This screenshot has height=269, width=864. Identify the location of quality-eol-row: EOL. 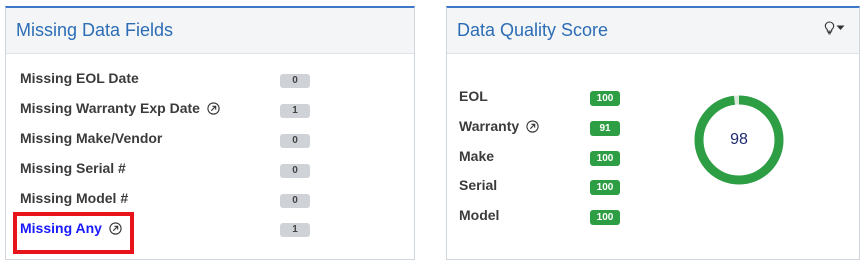
(473, 96).